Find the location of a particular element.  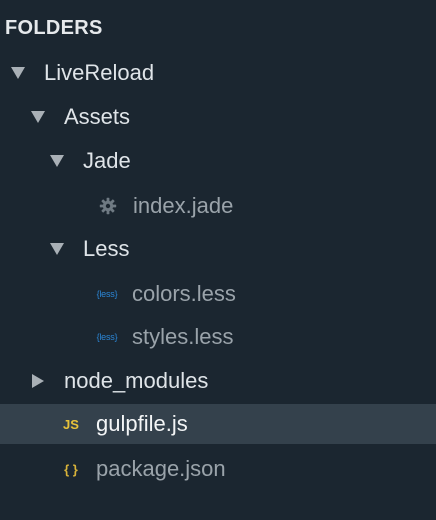

gear-icon is located at coordinates (108, 206).